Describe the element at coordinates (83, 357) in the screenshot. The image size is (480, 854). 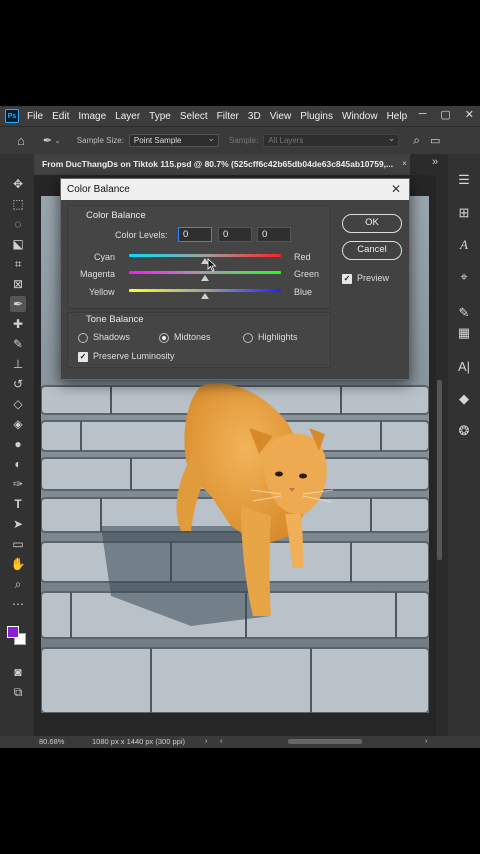
I see `preserve-luminosity-checkbox: ✓` at that location.